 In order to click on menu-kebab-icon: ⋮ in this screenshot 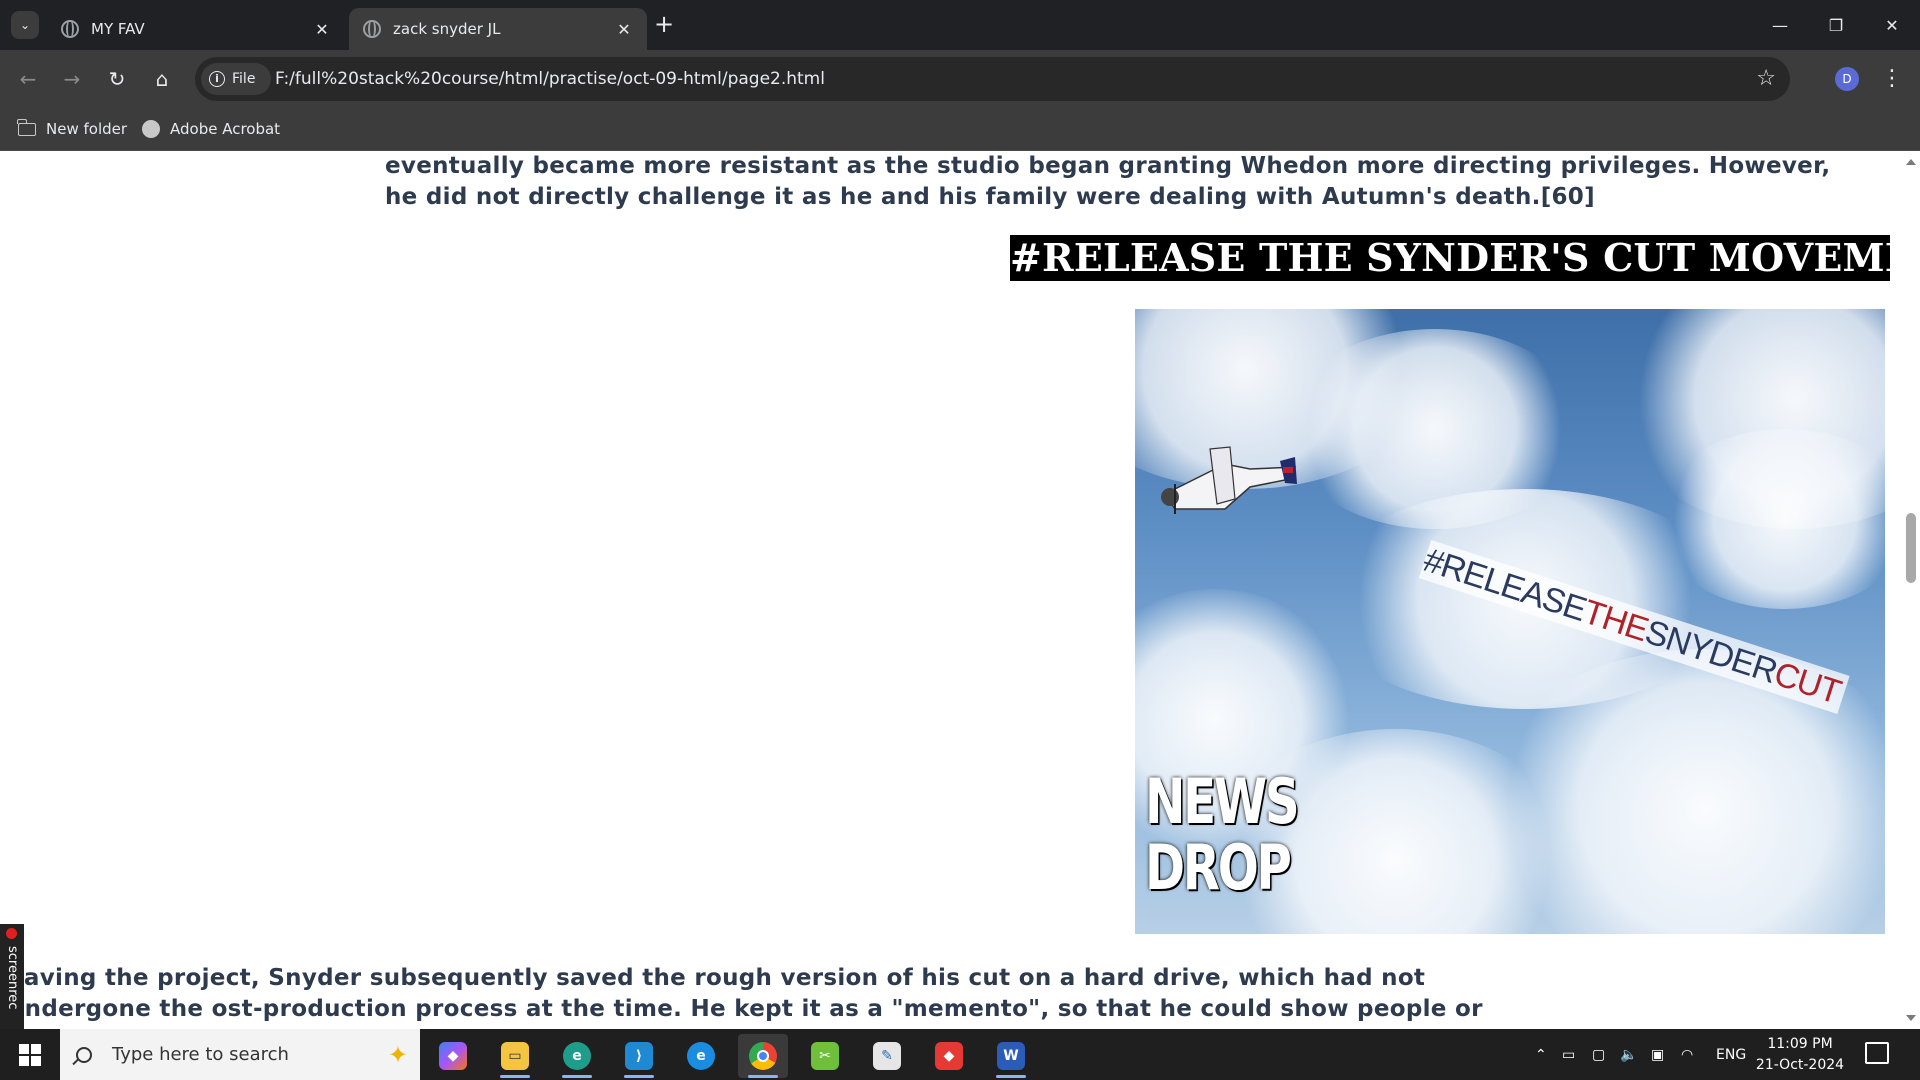, I will do `click(1892, 79)`.